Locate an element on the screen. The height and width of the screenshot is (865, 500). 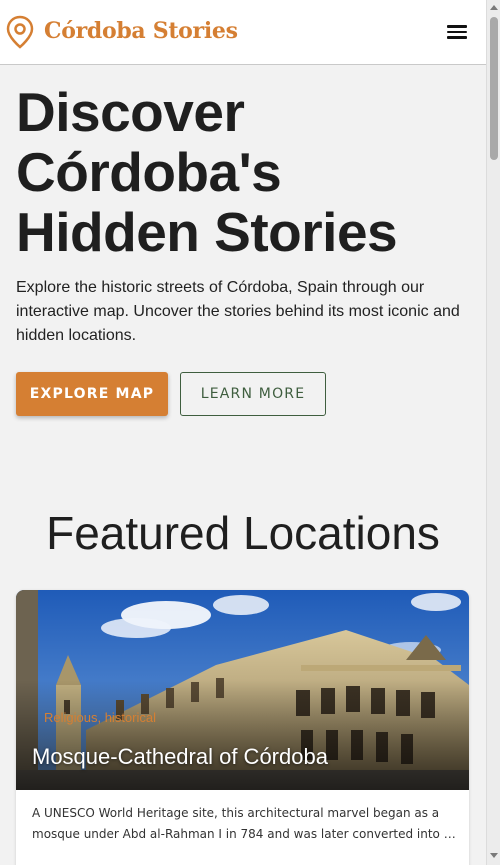
page-scrollbar is located at coordinates (493, 432).